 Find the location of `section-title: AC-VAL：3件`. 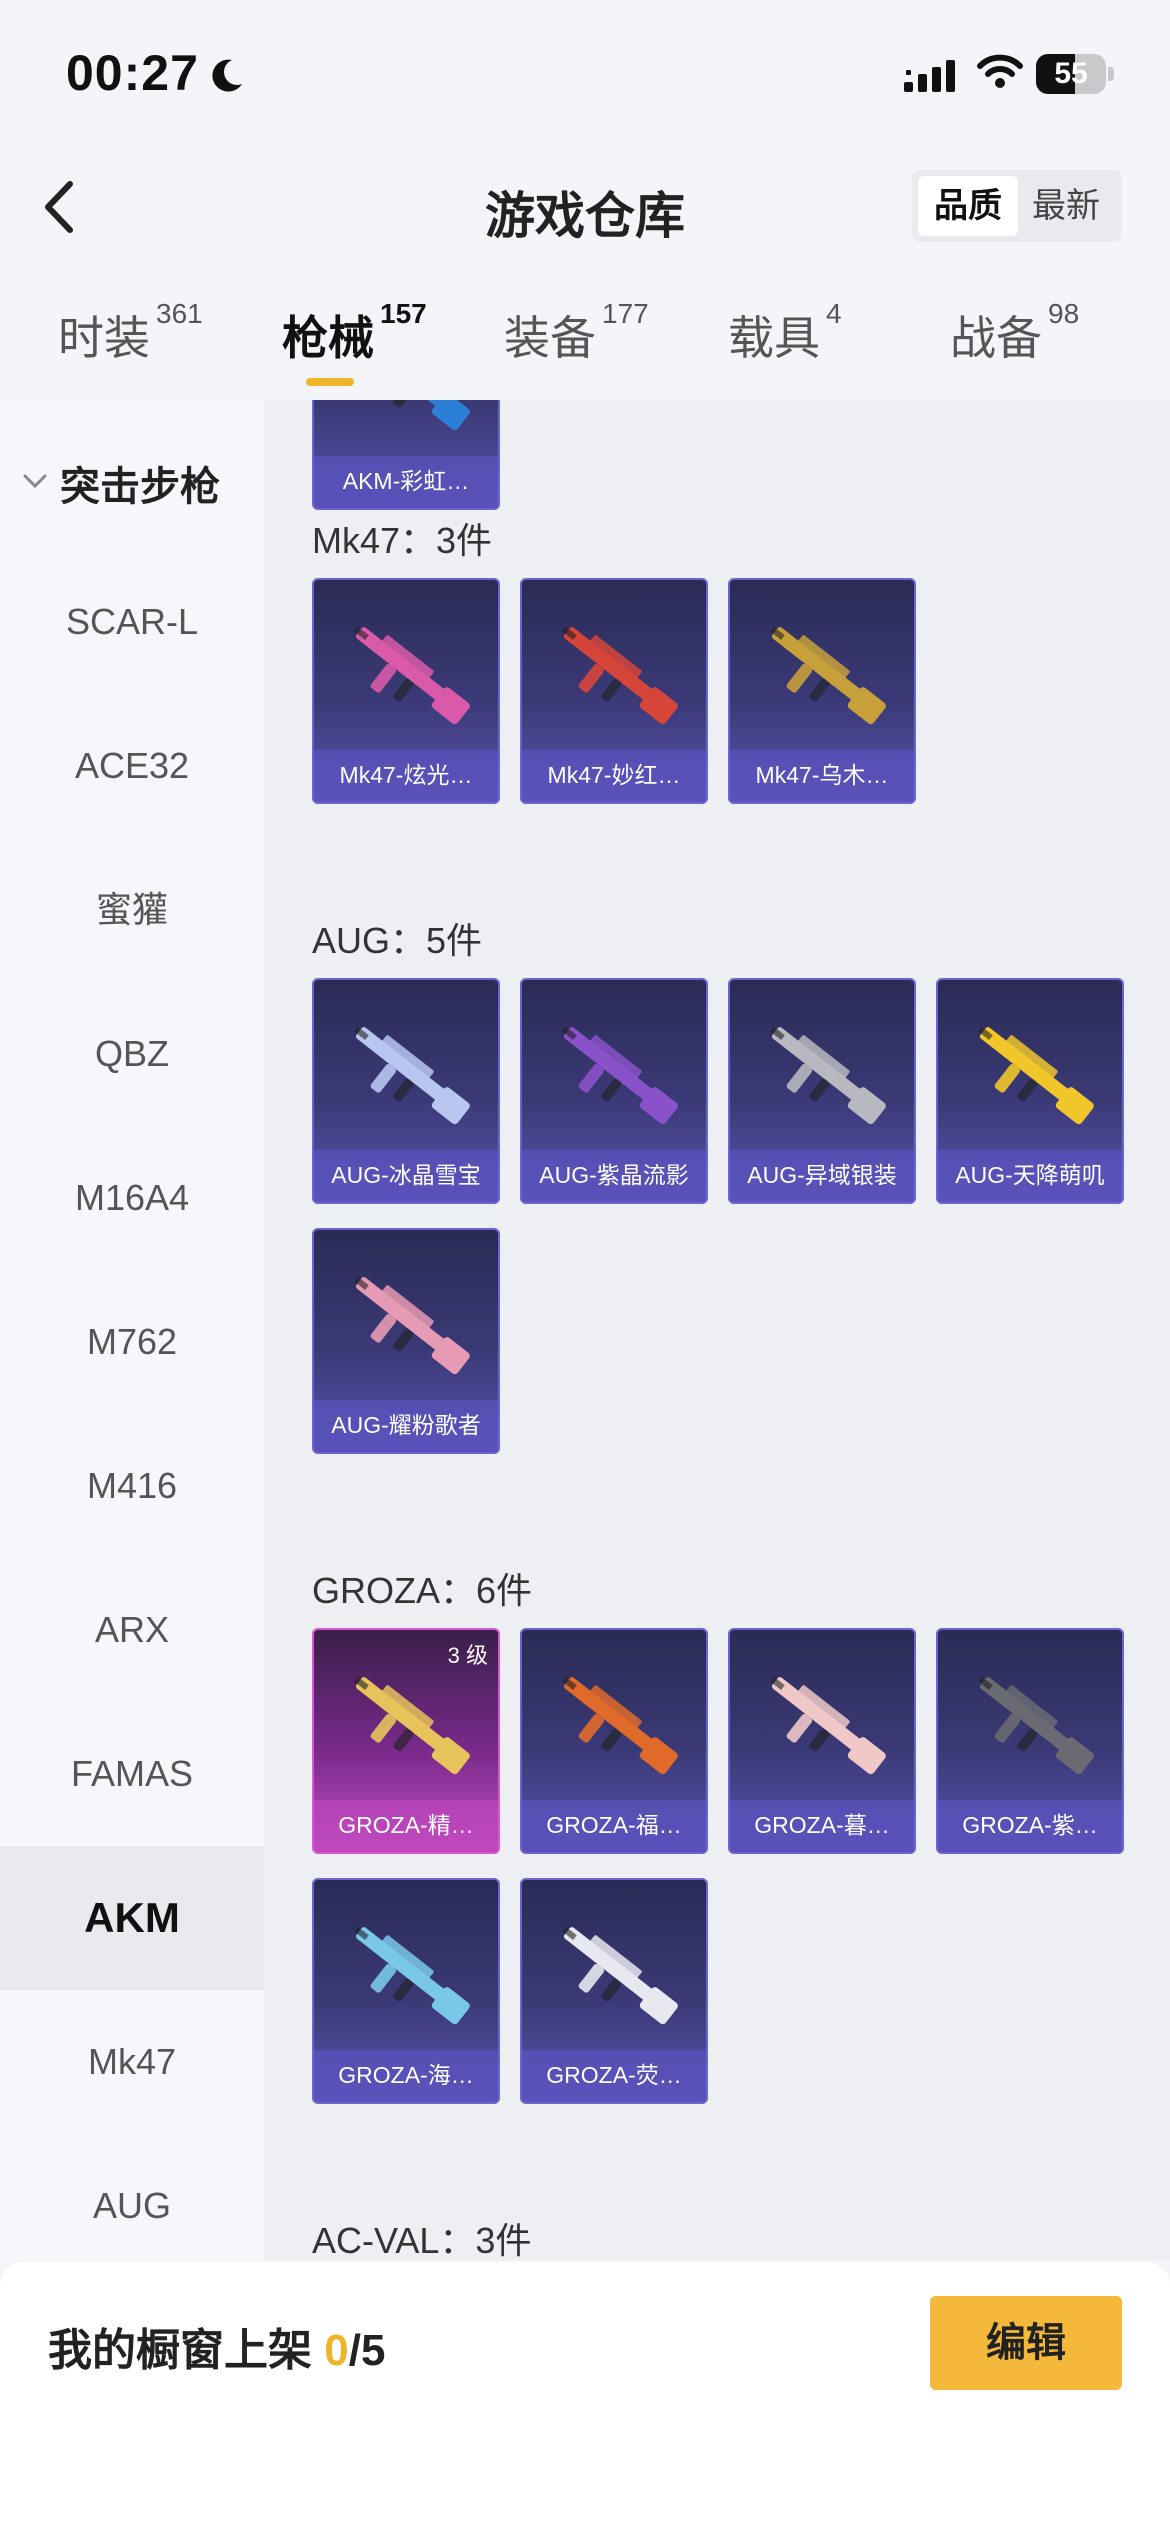

section-title: AC-VAL：3件 is located at coordinates (422, 2240).